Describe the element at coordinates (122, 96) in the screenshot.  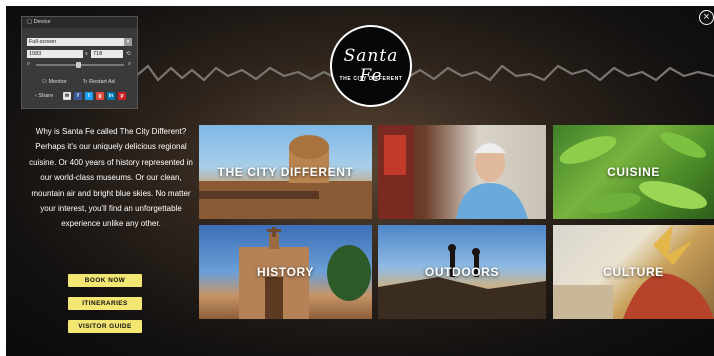
I see `pinterest-icon: p` at that location.